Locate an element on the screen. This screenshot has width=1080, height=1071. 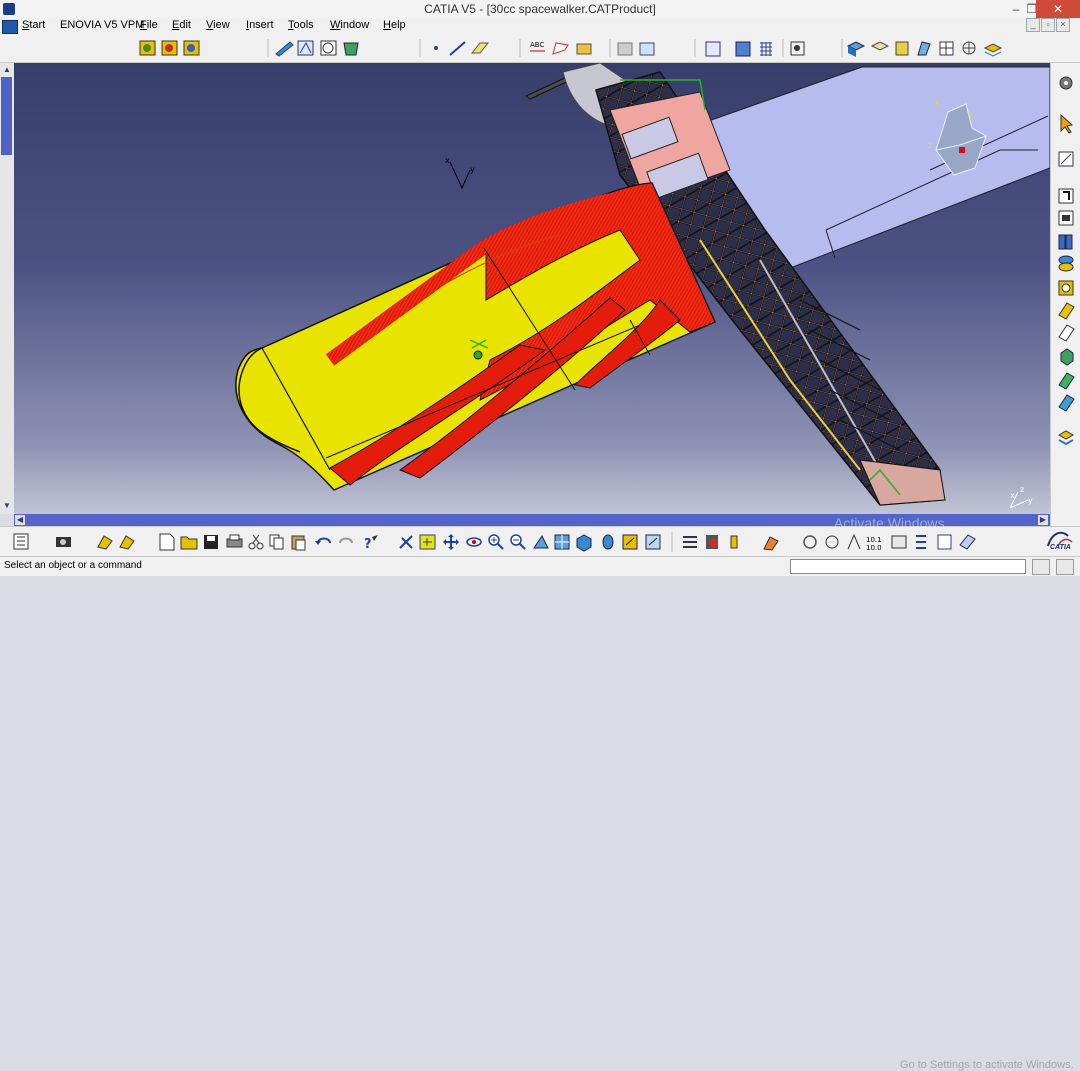
hole-icon is located at coordinates (1066, 288).